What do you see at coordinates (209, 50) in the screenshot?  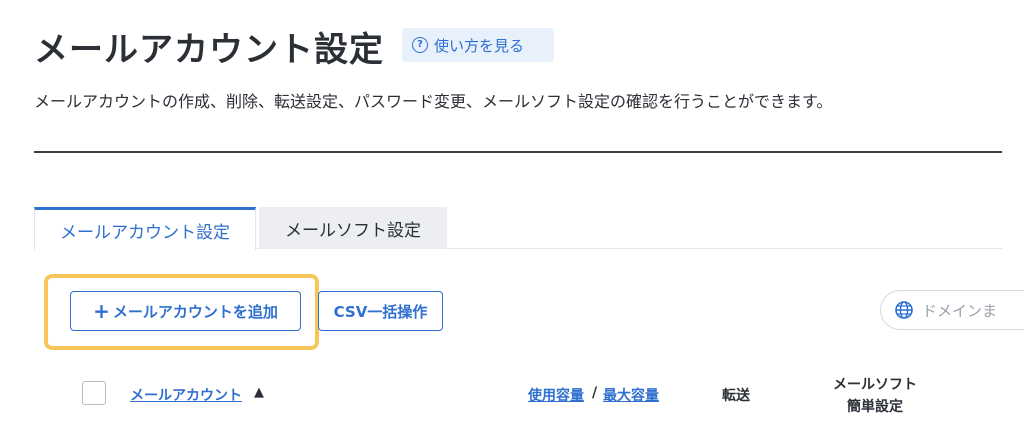 I see `page-title: メールアカウント設定` at bounding box center [209, 50].